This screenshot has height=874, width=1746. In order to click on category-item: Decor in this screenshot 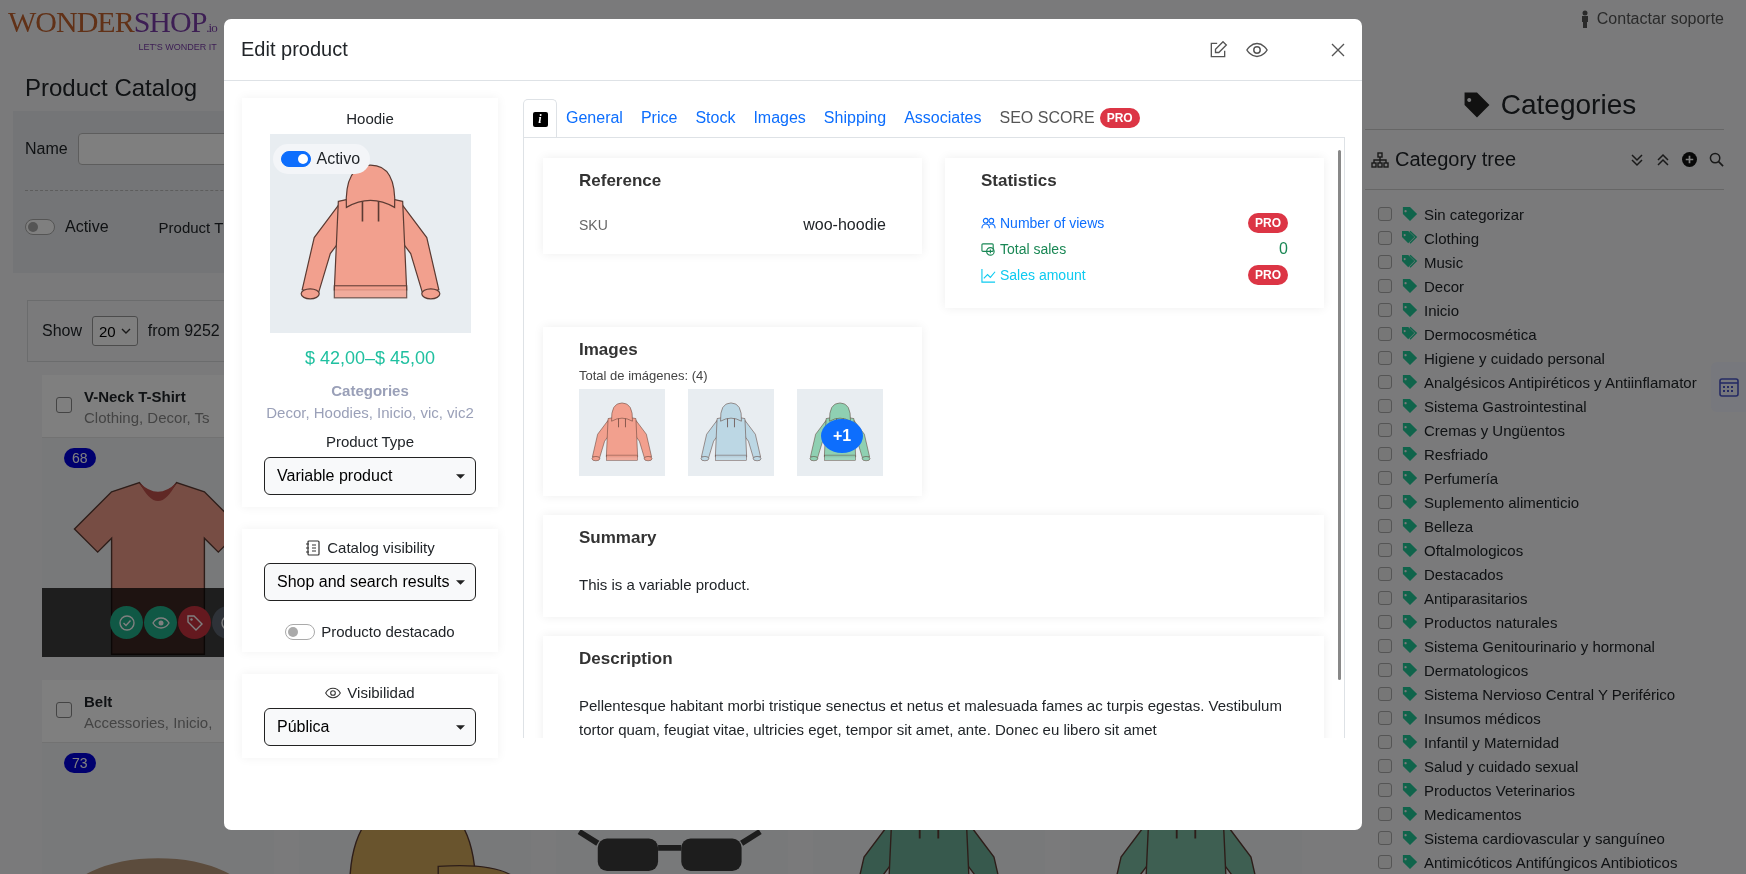, I will do `click(1444, 286)`.